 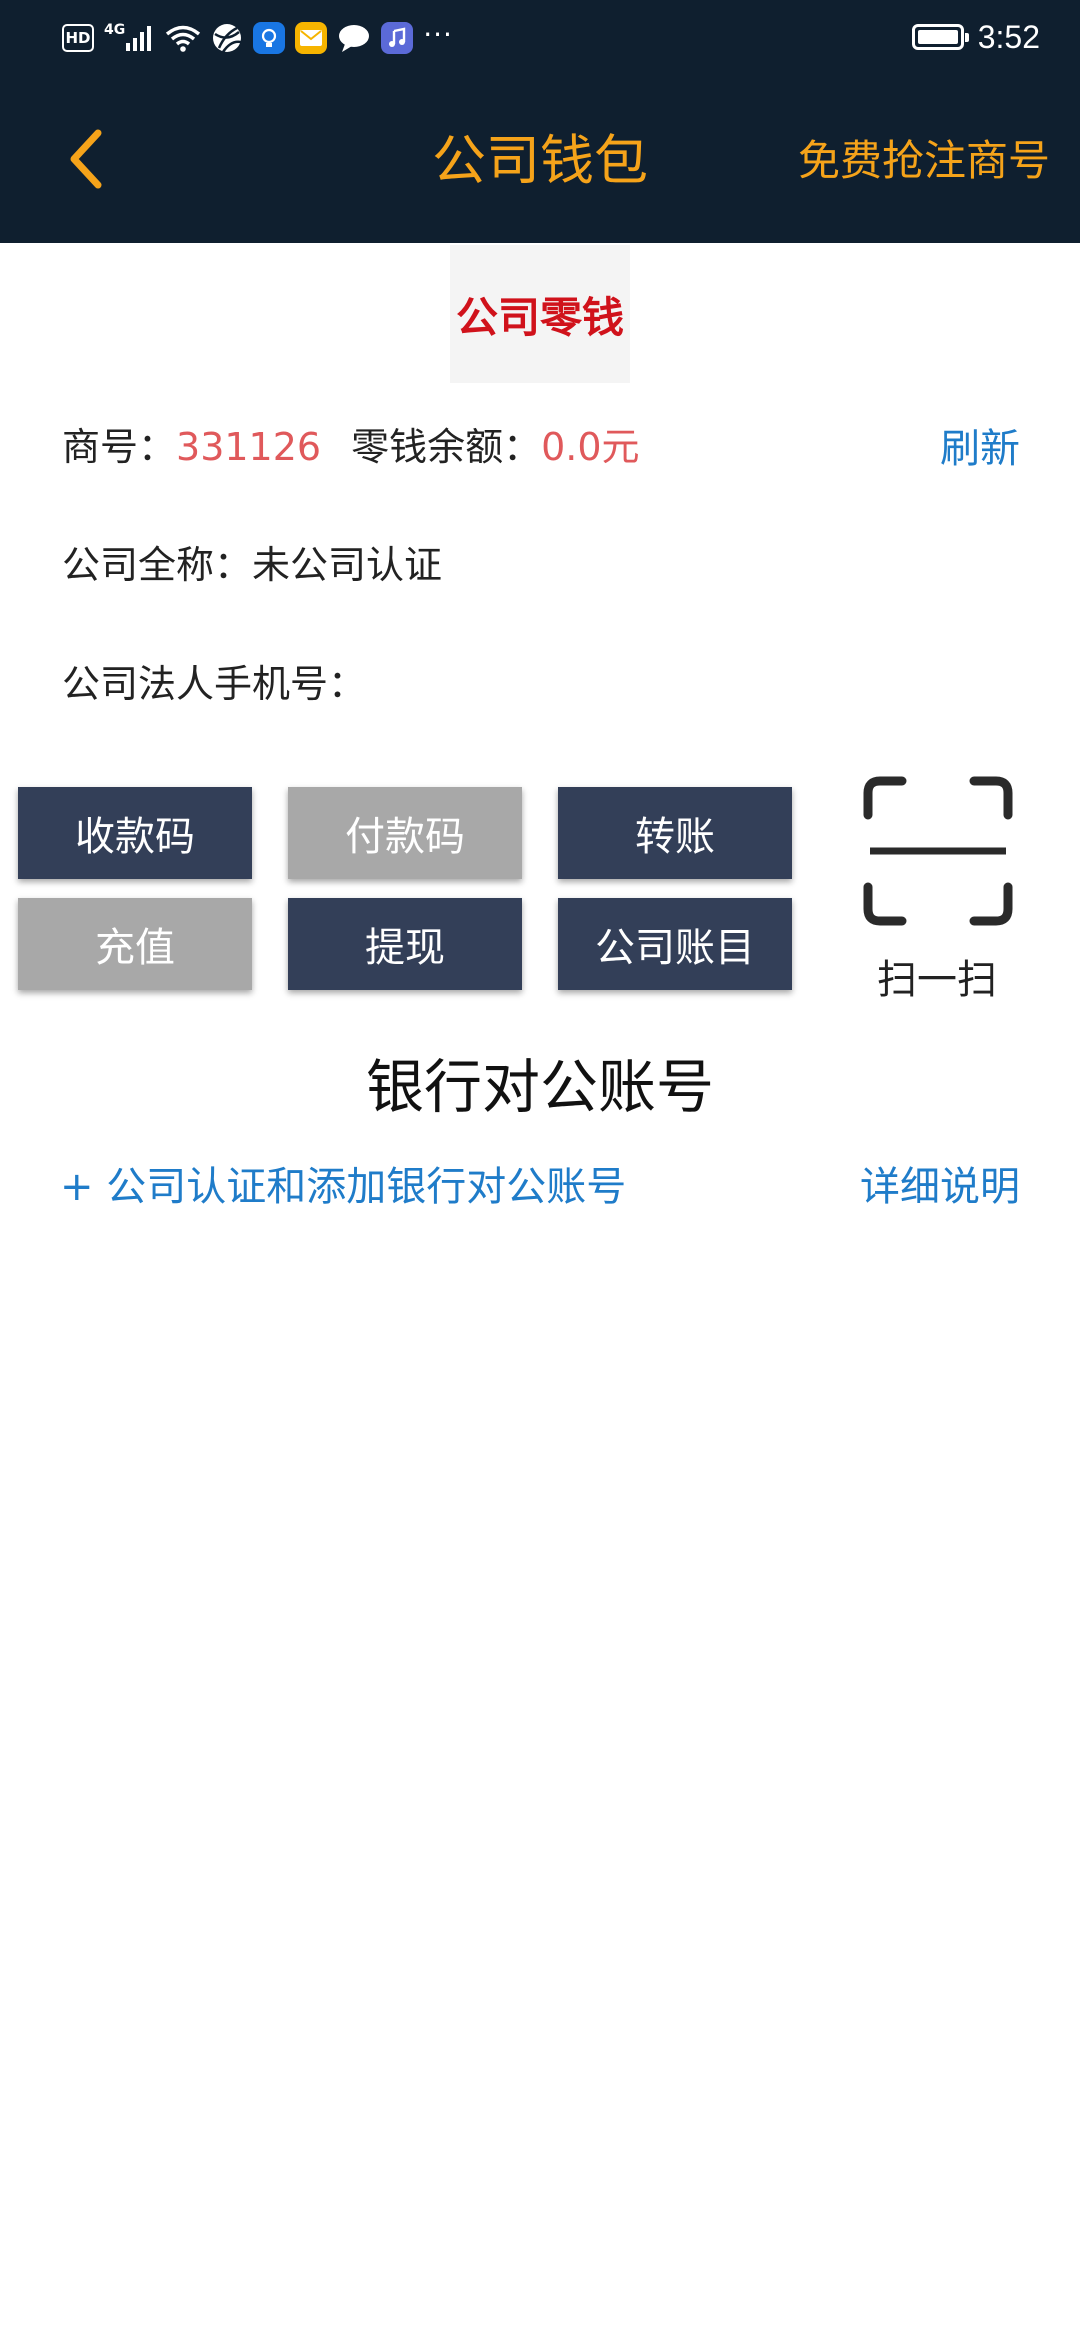 I want to click on scan-button: 扫一扫, so click(x=937, y=890).